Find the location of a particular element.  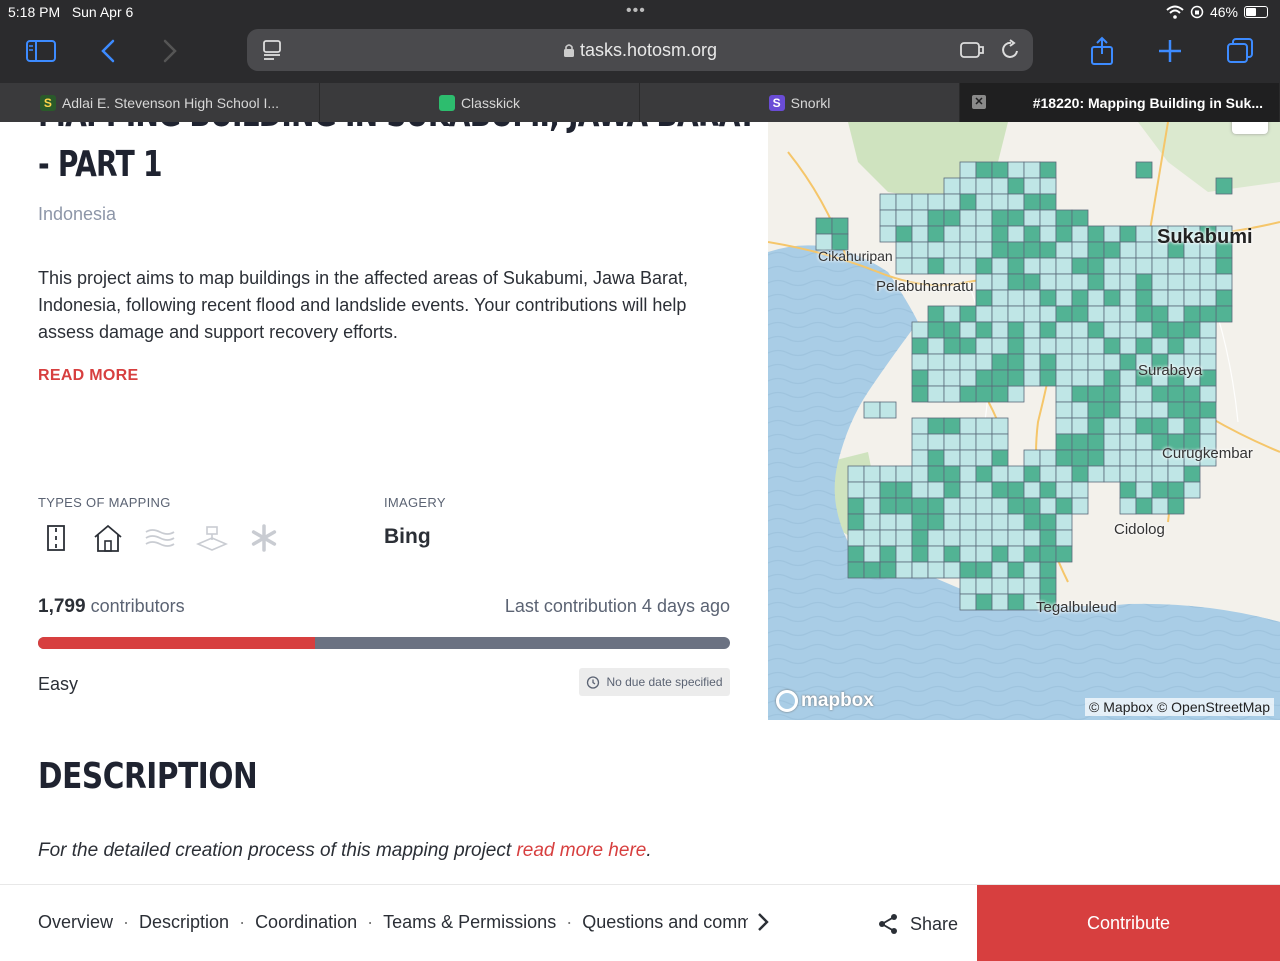

forward-icon is located at coordinates (170, 51).